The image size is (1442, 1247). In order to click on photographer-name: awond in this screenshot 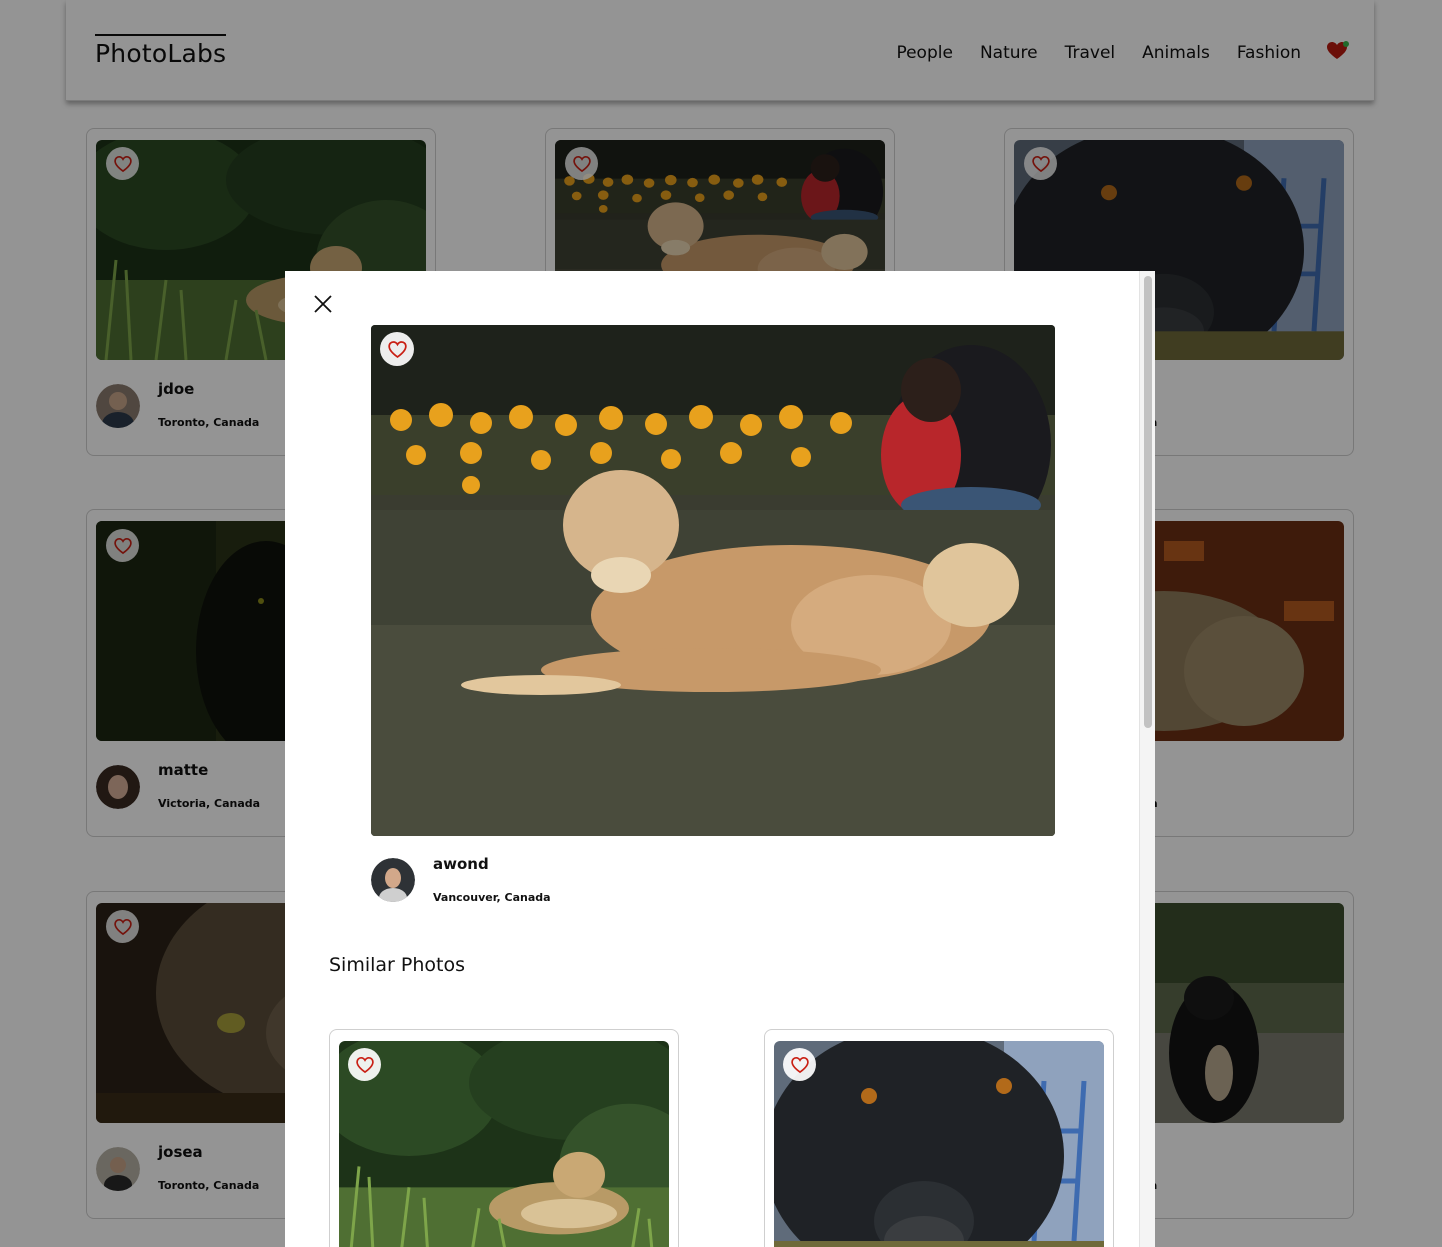, I will do `click(461, 864)`.